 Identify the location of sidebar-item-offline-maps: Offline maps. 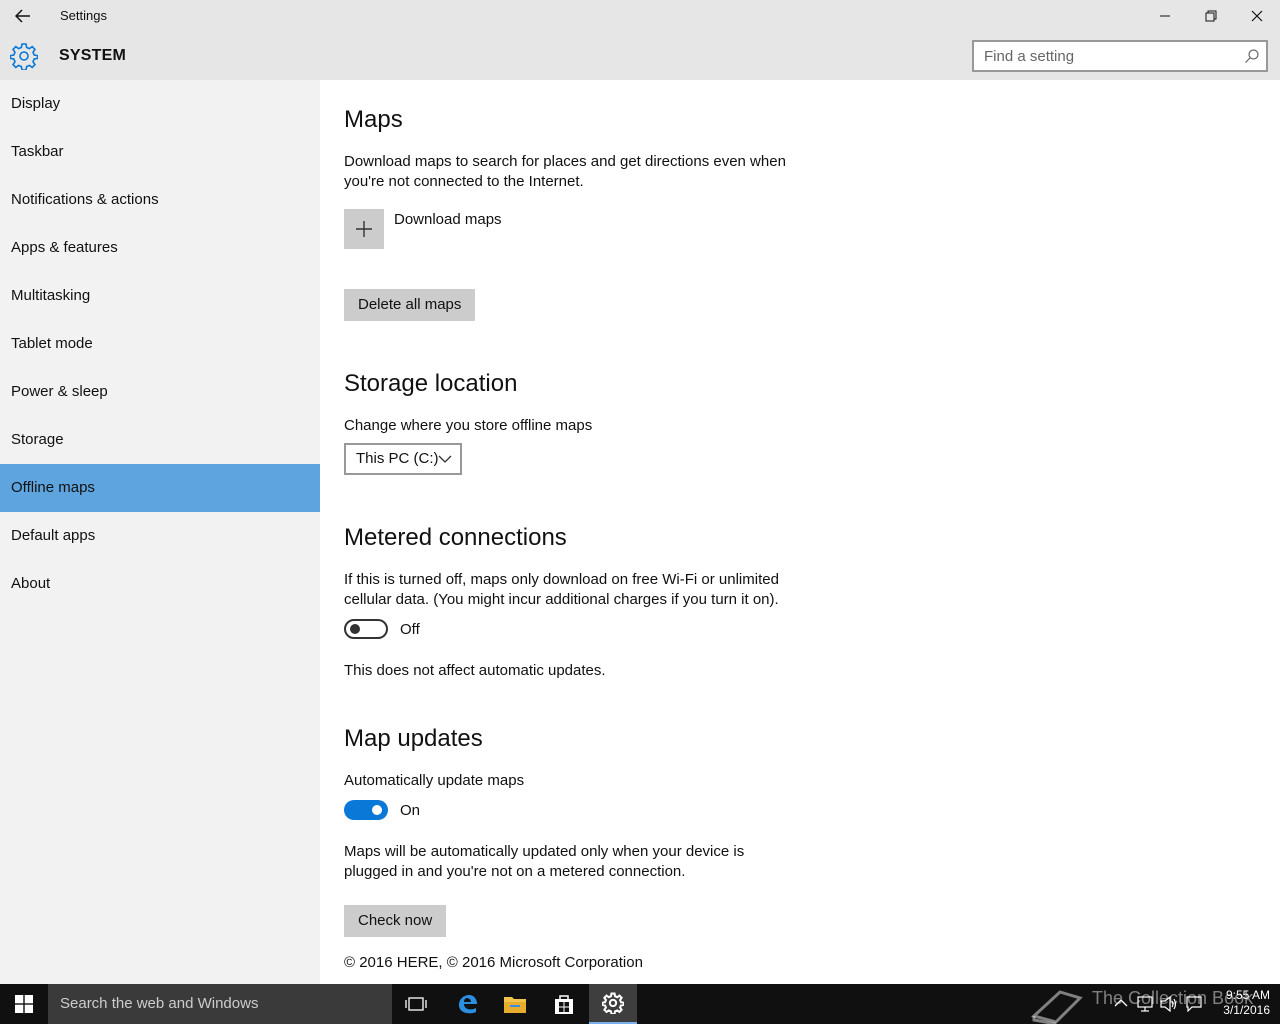
(160, 488).